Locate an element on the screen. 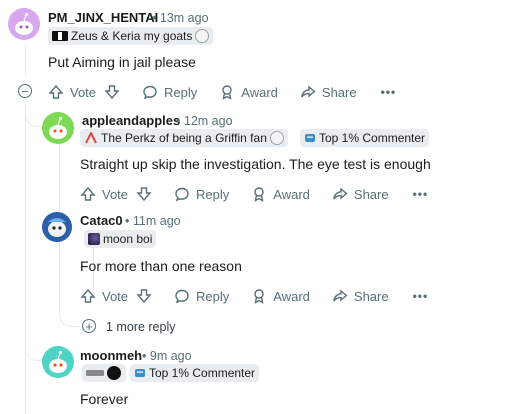  flair-text: Zeus & Keria my goats is located at coordinates (132, 36).